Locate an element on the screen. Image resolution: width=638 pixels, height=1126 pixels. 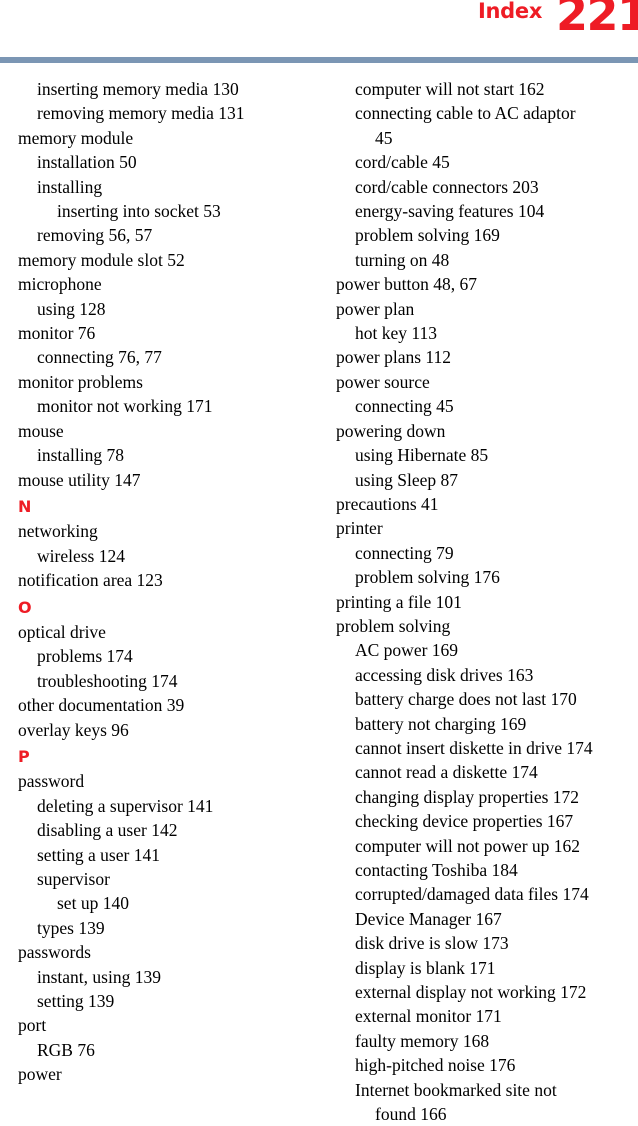
index-entry: connecting 76, 77 is located at coordinates (168, 357).